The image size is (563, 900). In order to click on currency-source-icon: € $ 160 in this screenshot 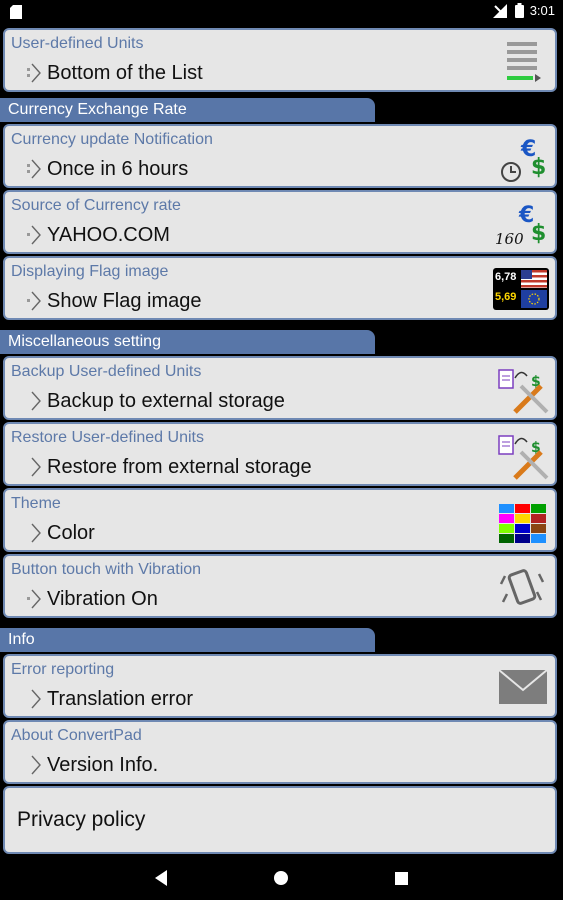, I will do `click(522, 224)`.